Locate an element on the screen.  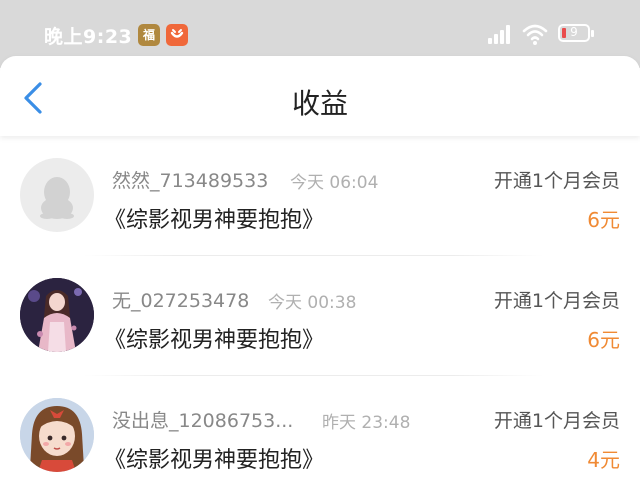
timestamp: 今天 06:04 is located at coordinates (334, 183).